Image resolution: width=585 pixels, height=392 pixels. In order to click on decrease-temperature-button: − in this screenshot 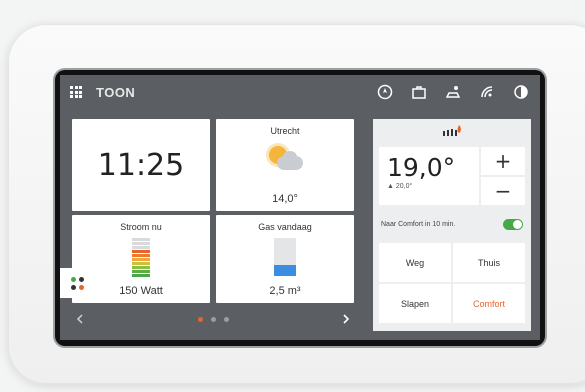, I will do `click(503, 191)`.